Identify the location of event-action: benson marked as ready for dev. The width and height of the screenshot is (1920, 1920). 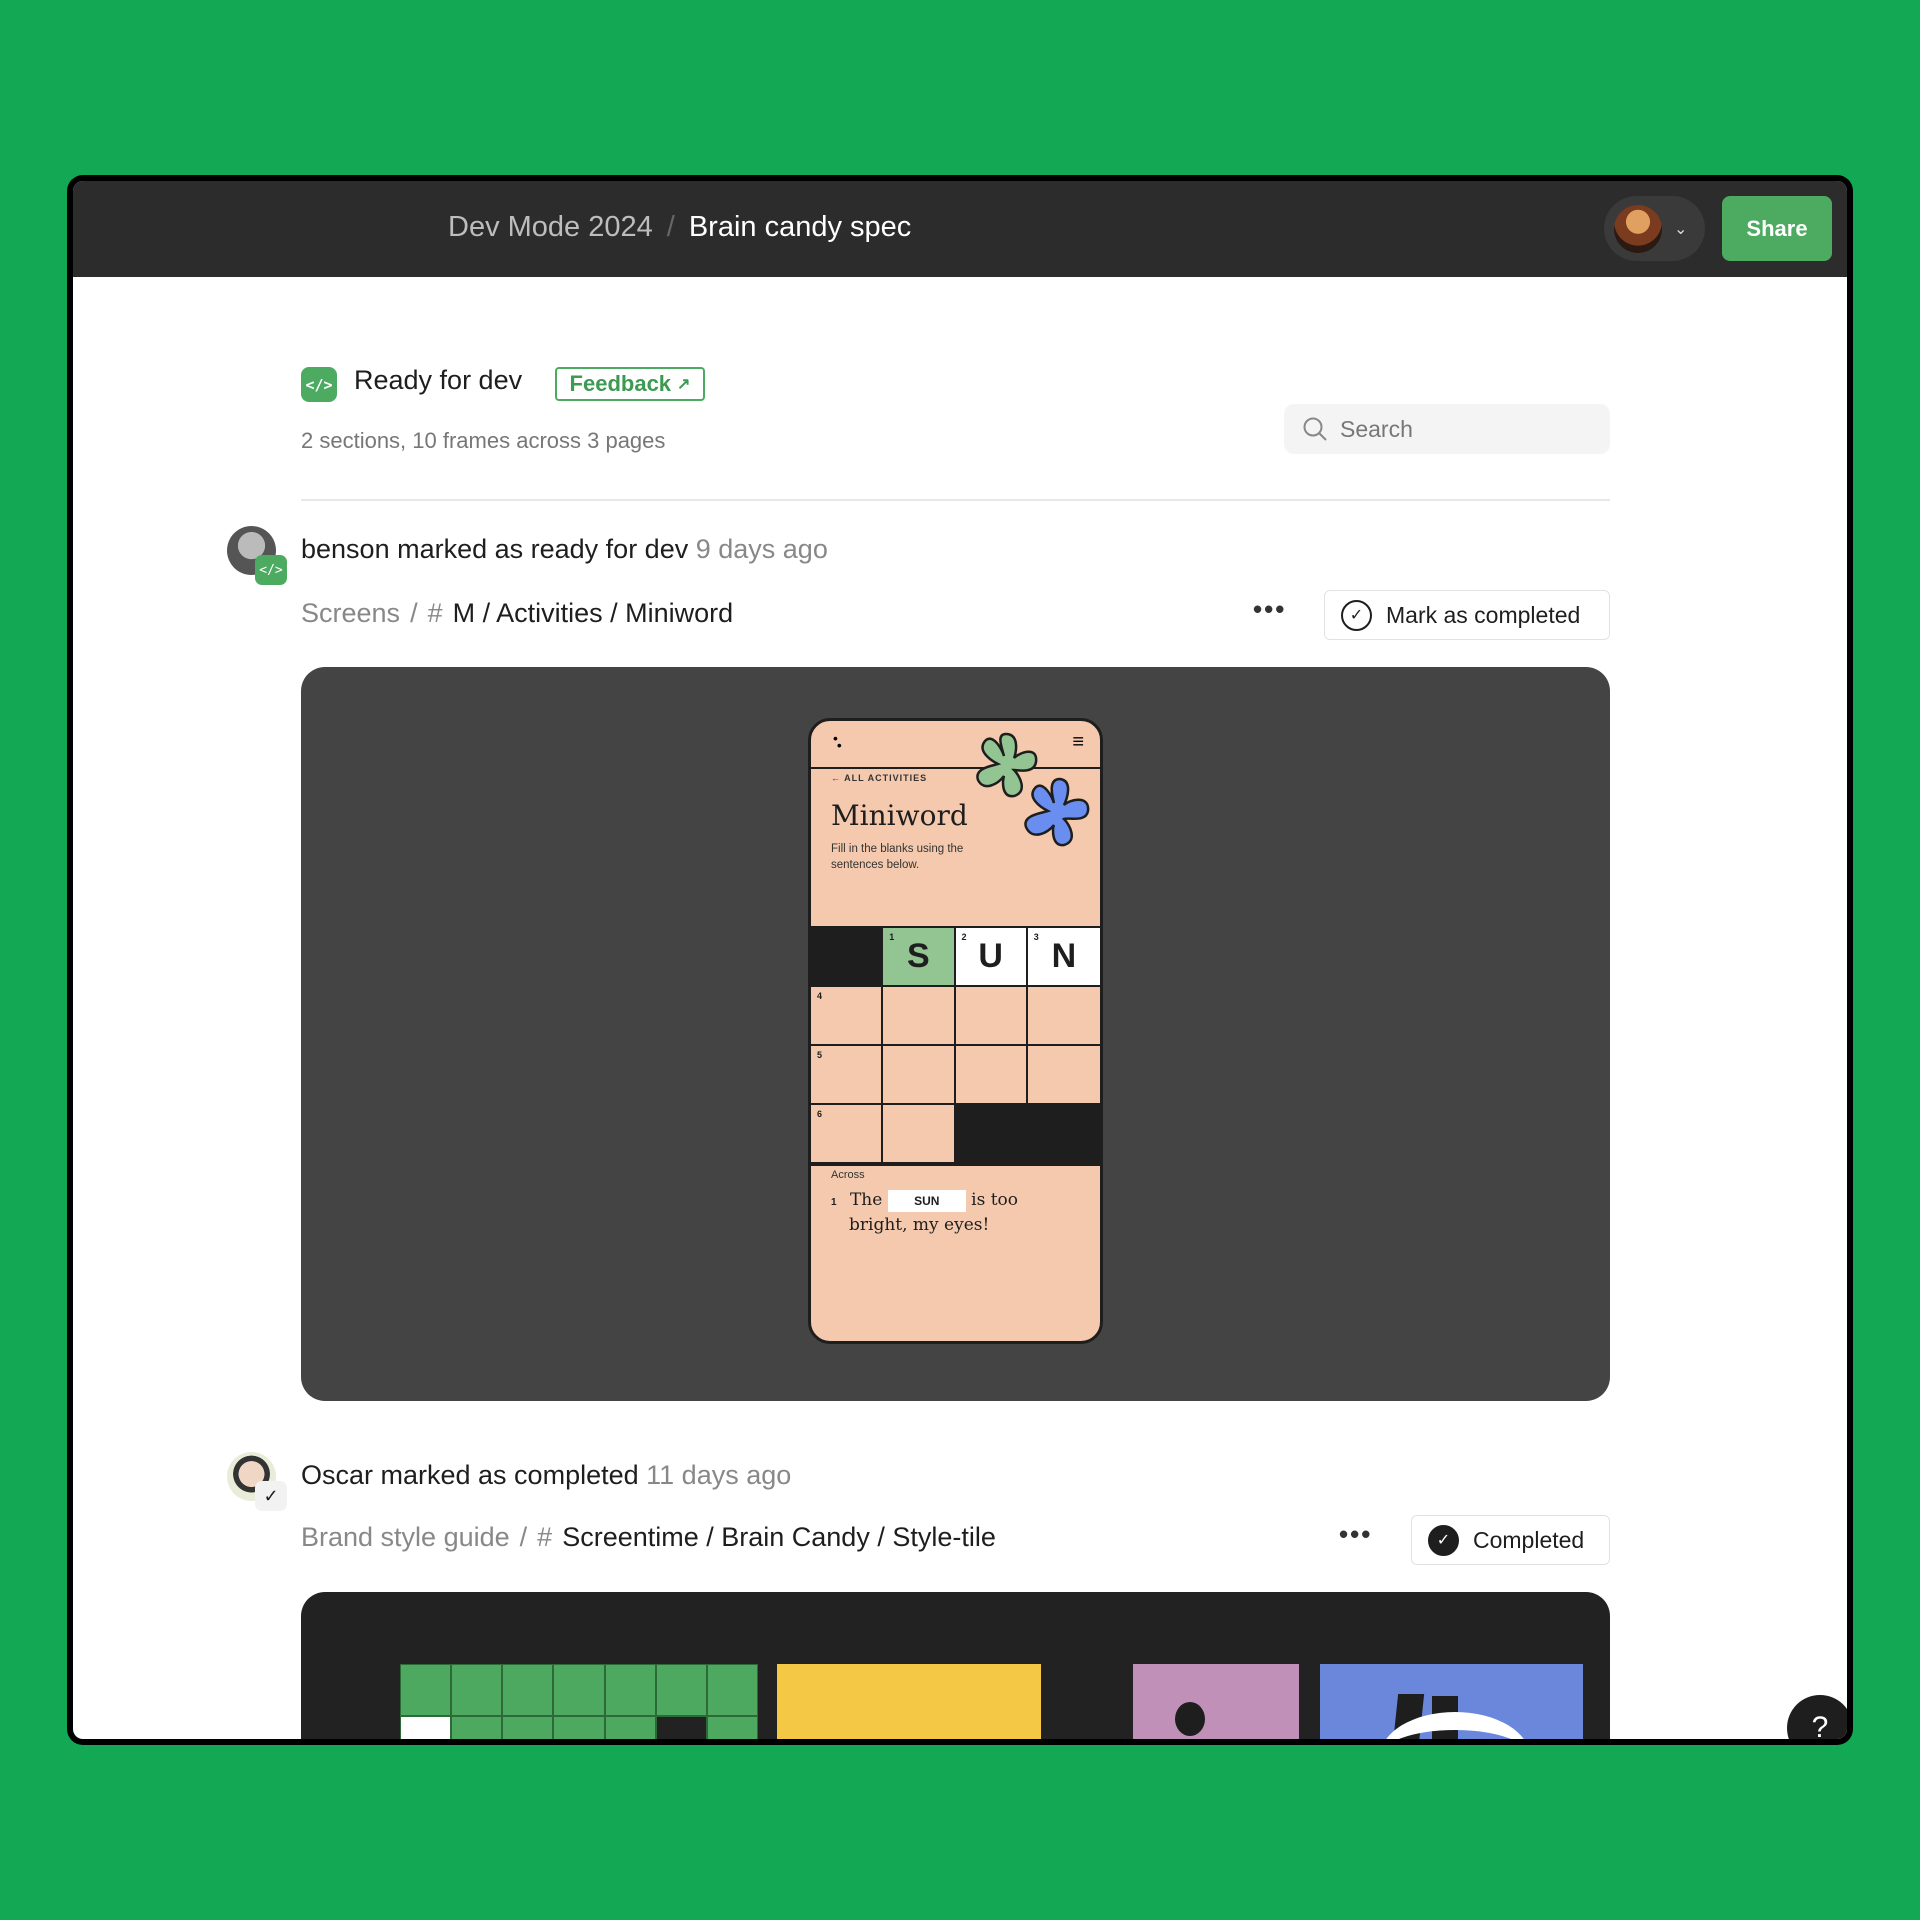
(495, 549).